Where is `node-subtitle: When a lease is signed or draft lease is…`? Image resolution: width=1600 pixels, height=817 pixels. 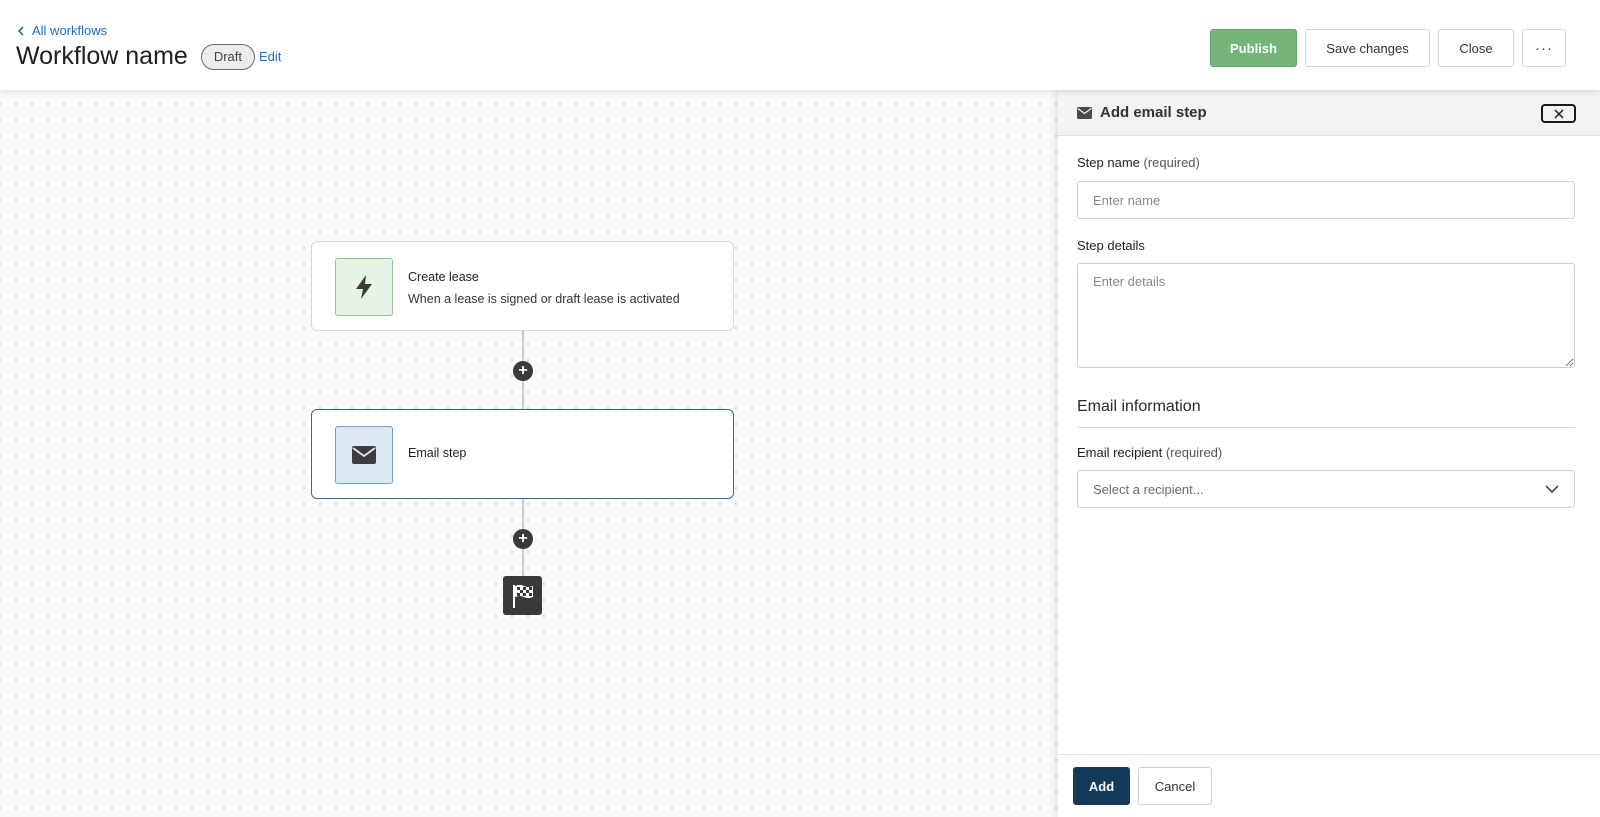
node-subtitle: When a lease is signed or draft lease is… is located at coordinates (544, 299).